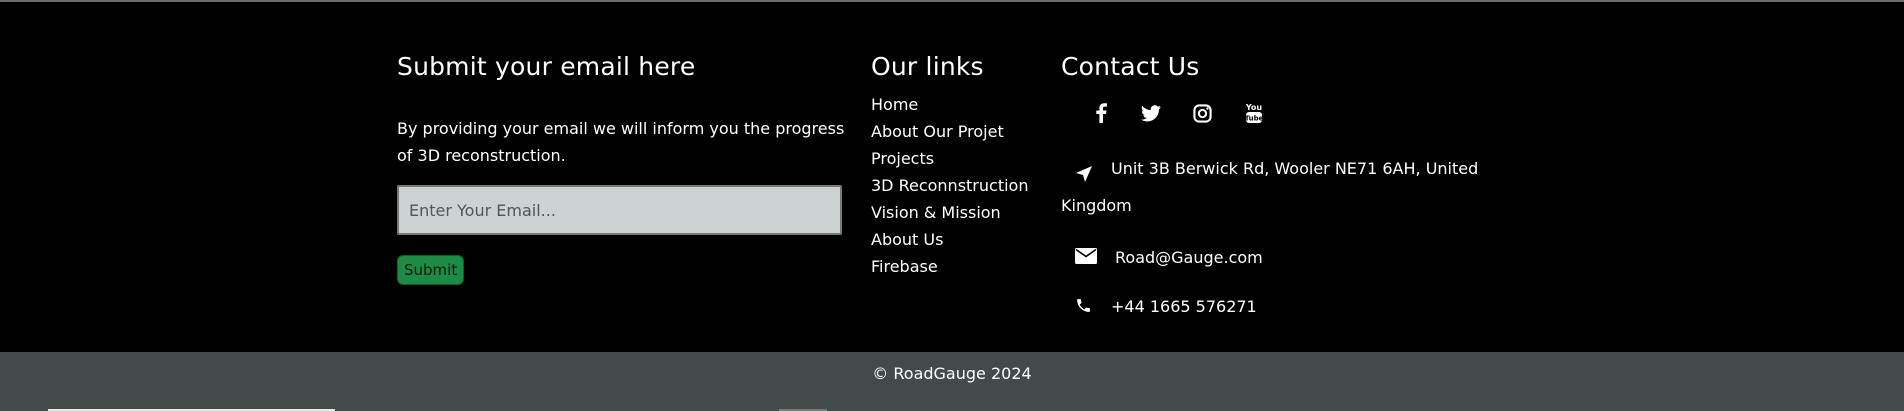 This screenshot has width=1904, height=411. I want to click on link-item-home: Home, so click(956, 104).